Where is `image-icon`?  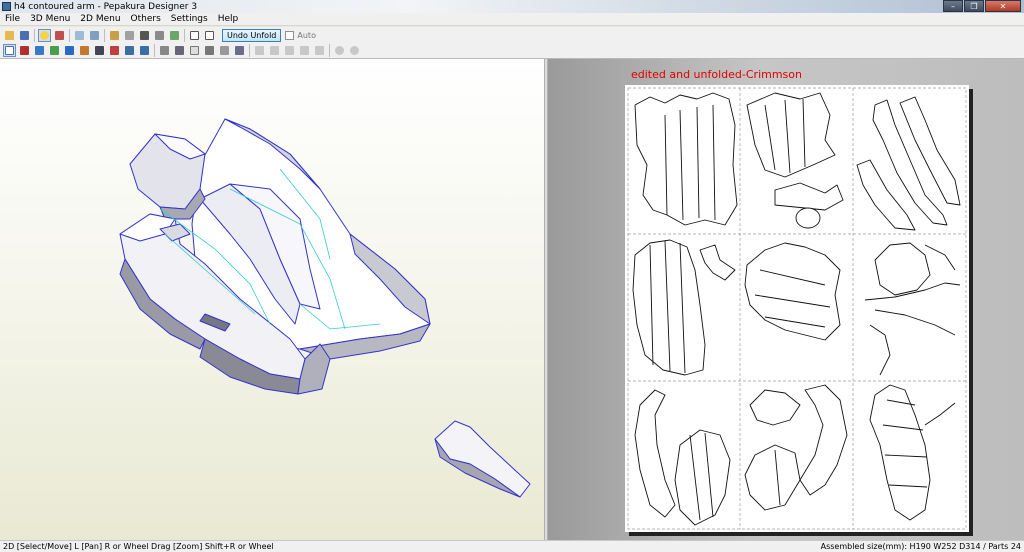
image-icon is located at coordinates (39, 50).